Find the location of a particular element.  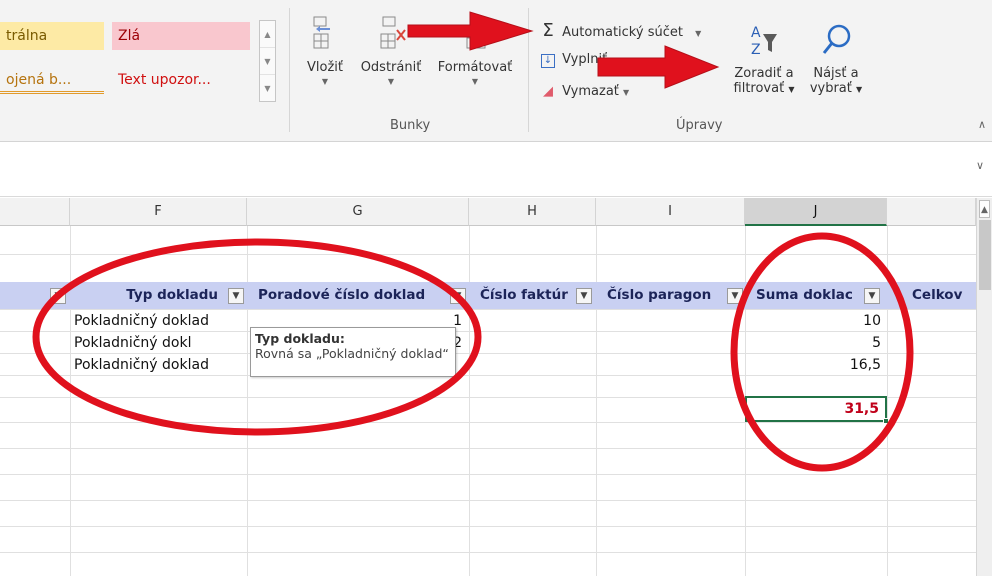

header-type: Typ dokladu is located at coordinates (162, 295).